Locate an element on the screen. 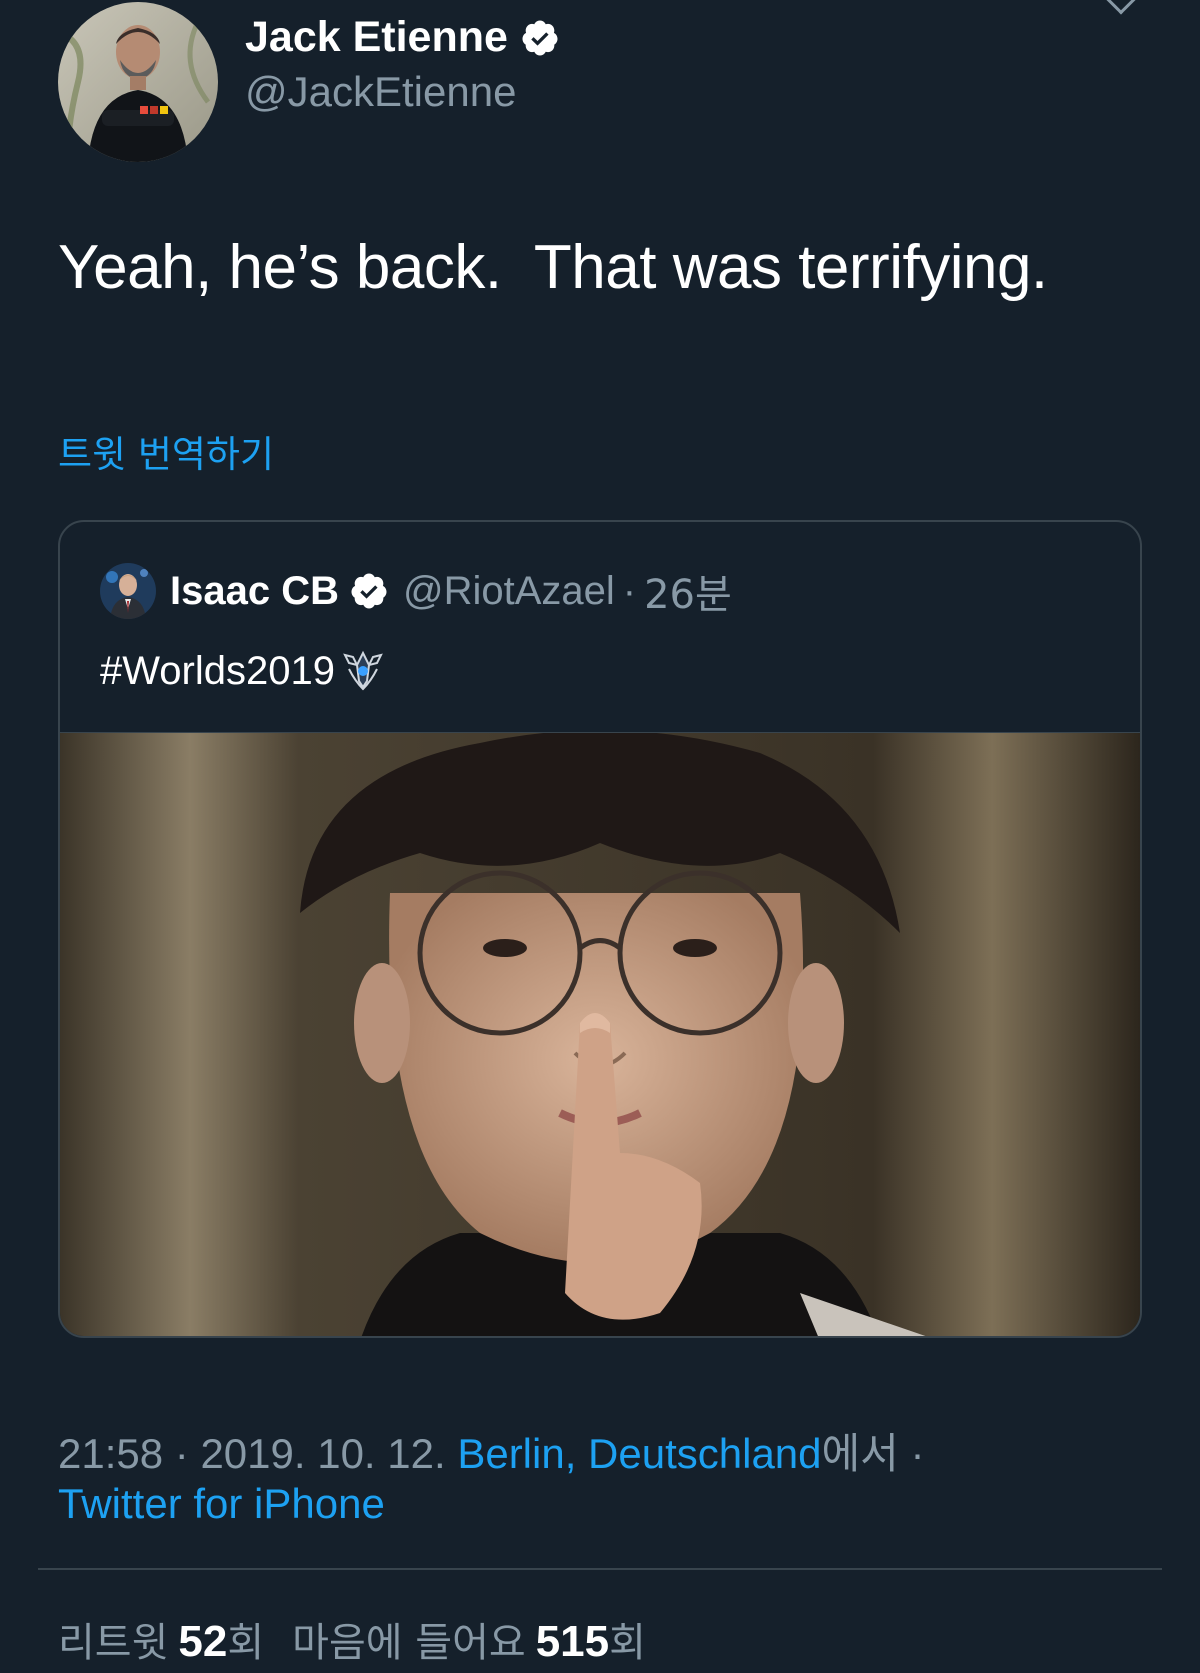 The height and width of the screenshot is (1673, 1200). retweets-count: 52 is located at coordinates (202, 1642).